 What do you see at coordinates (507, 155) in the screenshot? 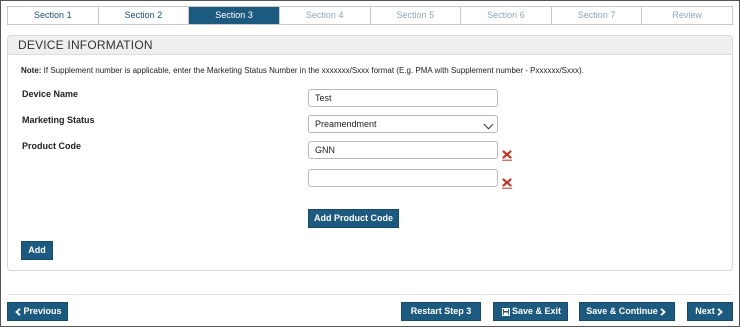
I see `delete-product-code-1-icon` at bounding box center [507, 155].